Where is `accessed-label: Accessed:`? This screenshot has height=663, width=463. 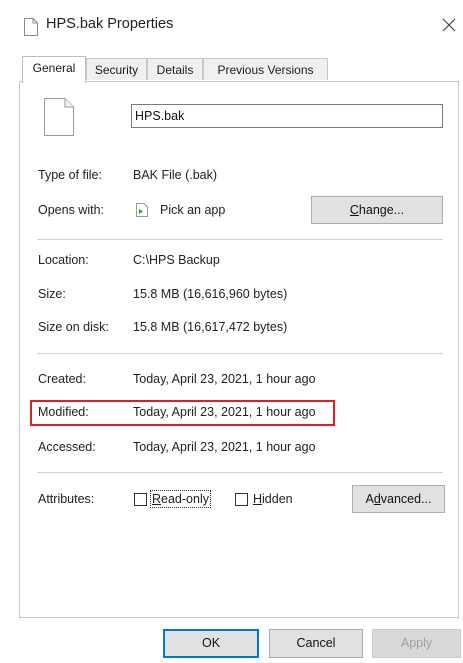 accessed-label: Accessed: is located at coordinates (67, 447).